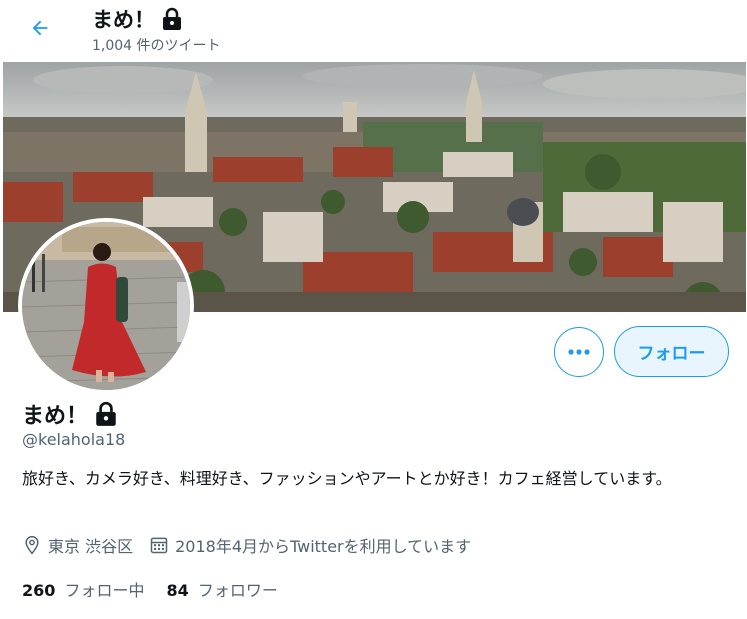  Describe the element at coordinates (32, 545) in the screenshot. I see `location-pin-icon` at that location.